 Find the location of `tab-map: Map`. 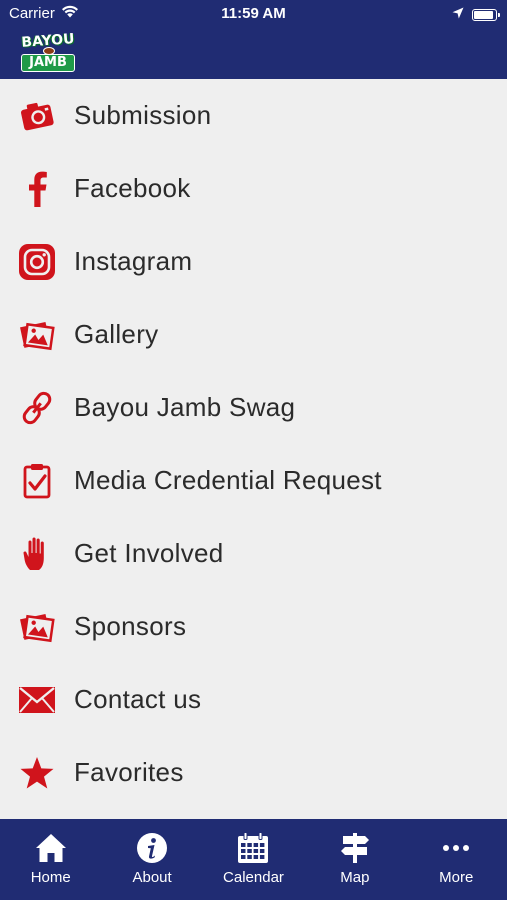

tab-map: Map is located at coordinates (354, 859).